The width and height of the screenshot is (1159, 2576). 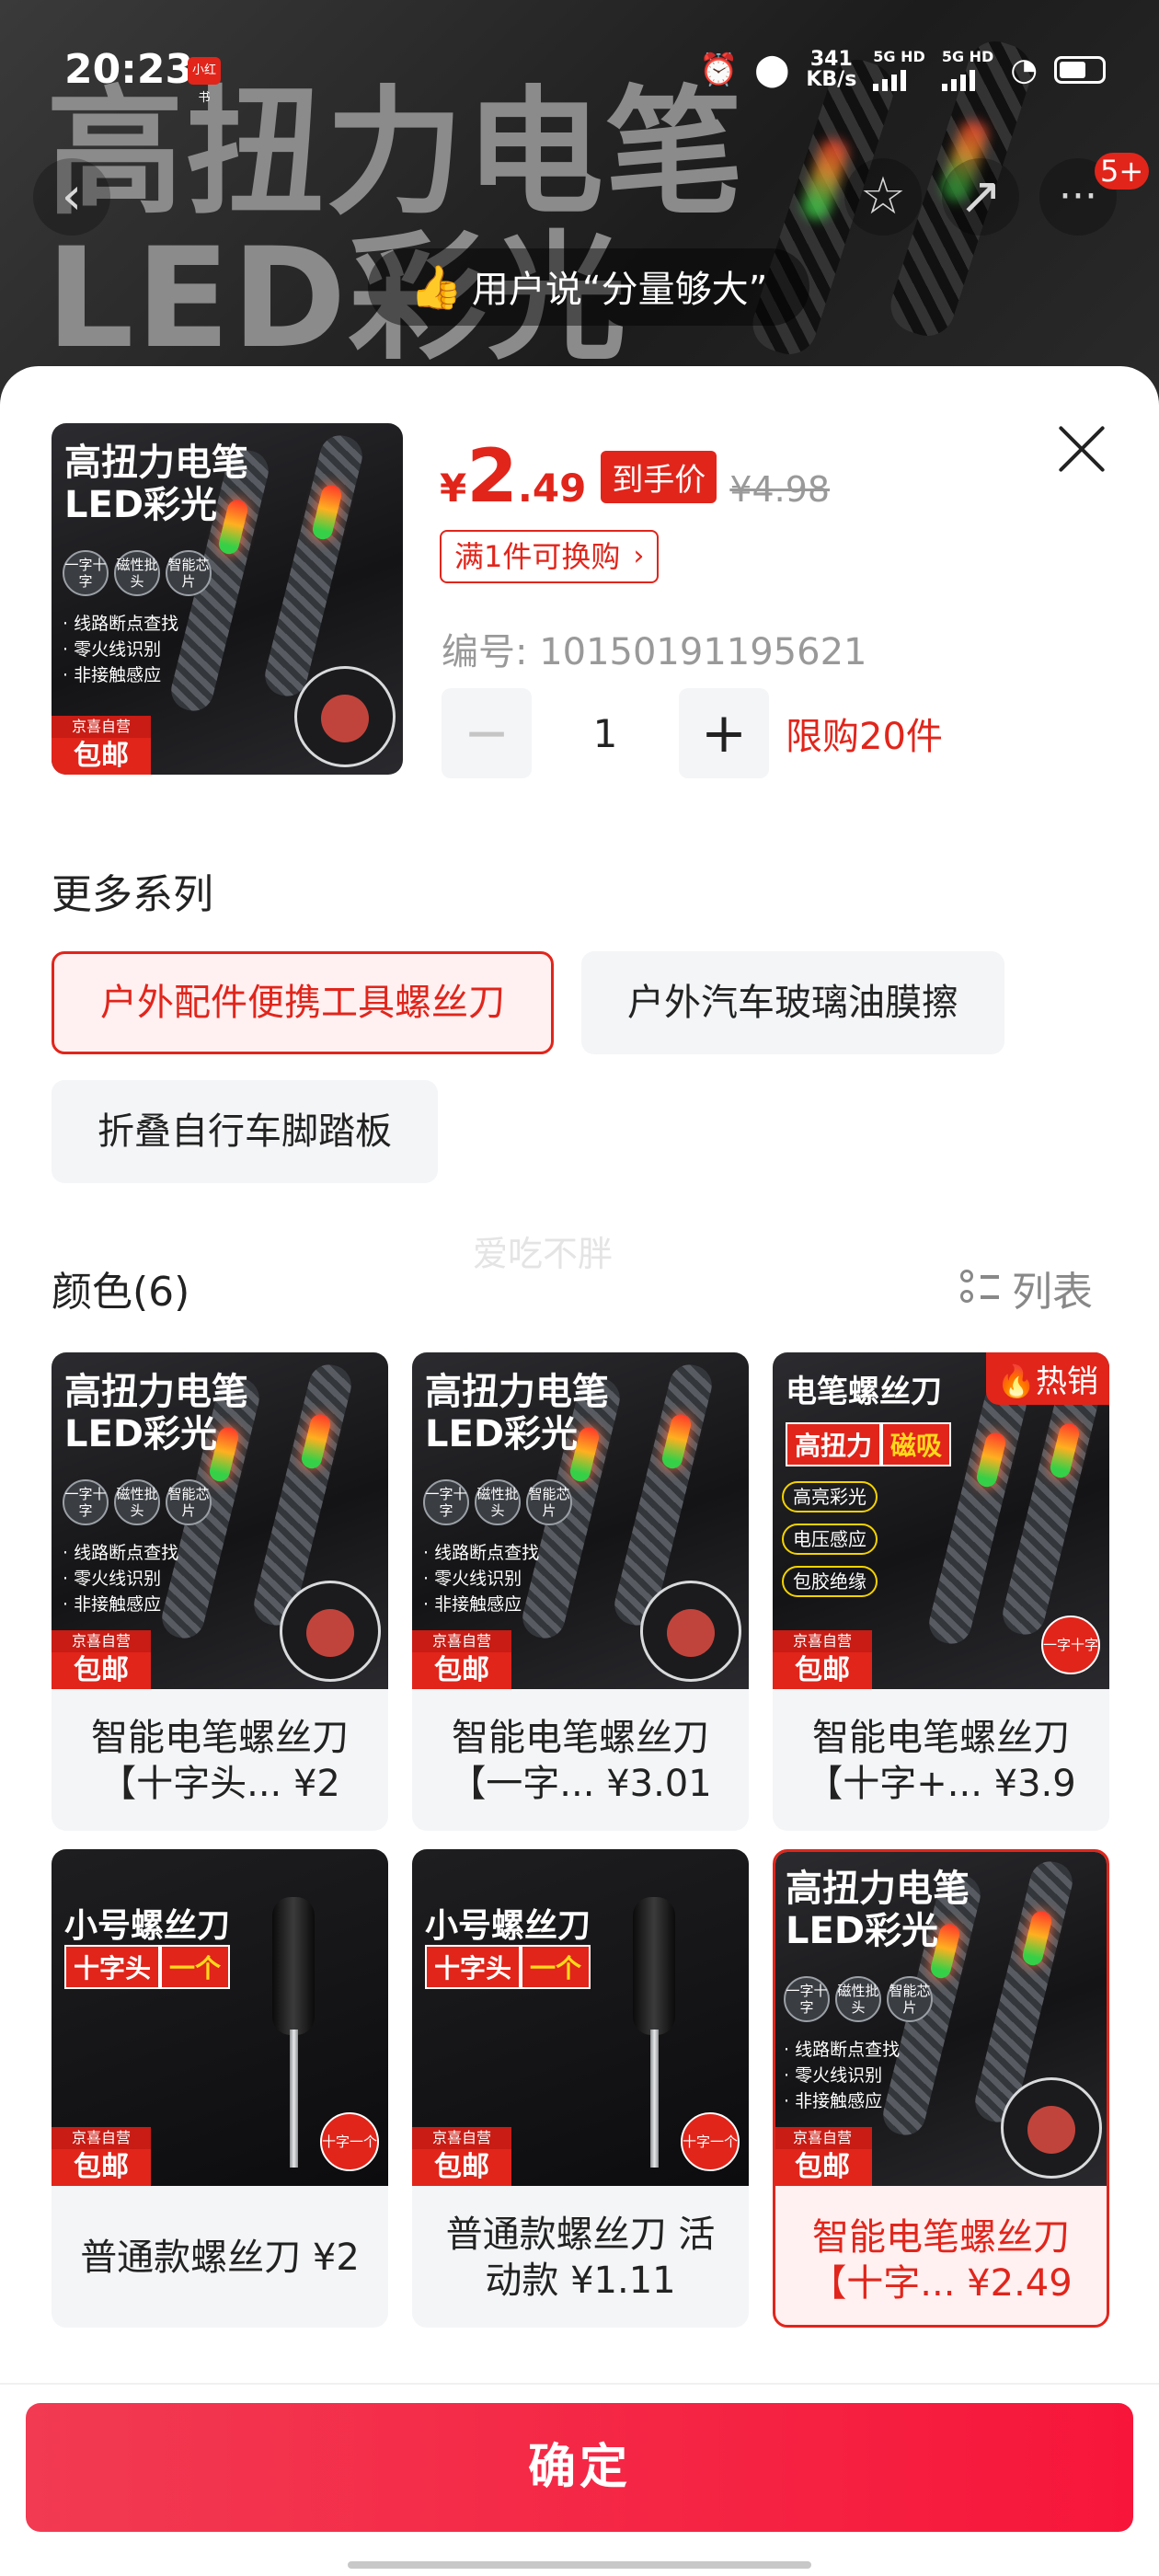 What do you see at coordinates (979, 1288) in the screenshot?
I see `list-view-icon` at bounding box center [979, 1288].